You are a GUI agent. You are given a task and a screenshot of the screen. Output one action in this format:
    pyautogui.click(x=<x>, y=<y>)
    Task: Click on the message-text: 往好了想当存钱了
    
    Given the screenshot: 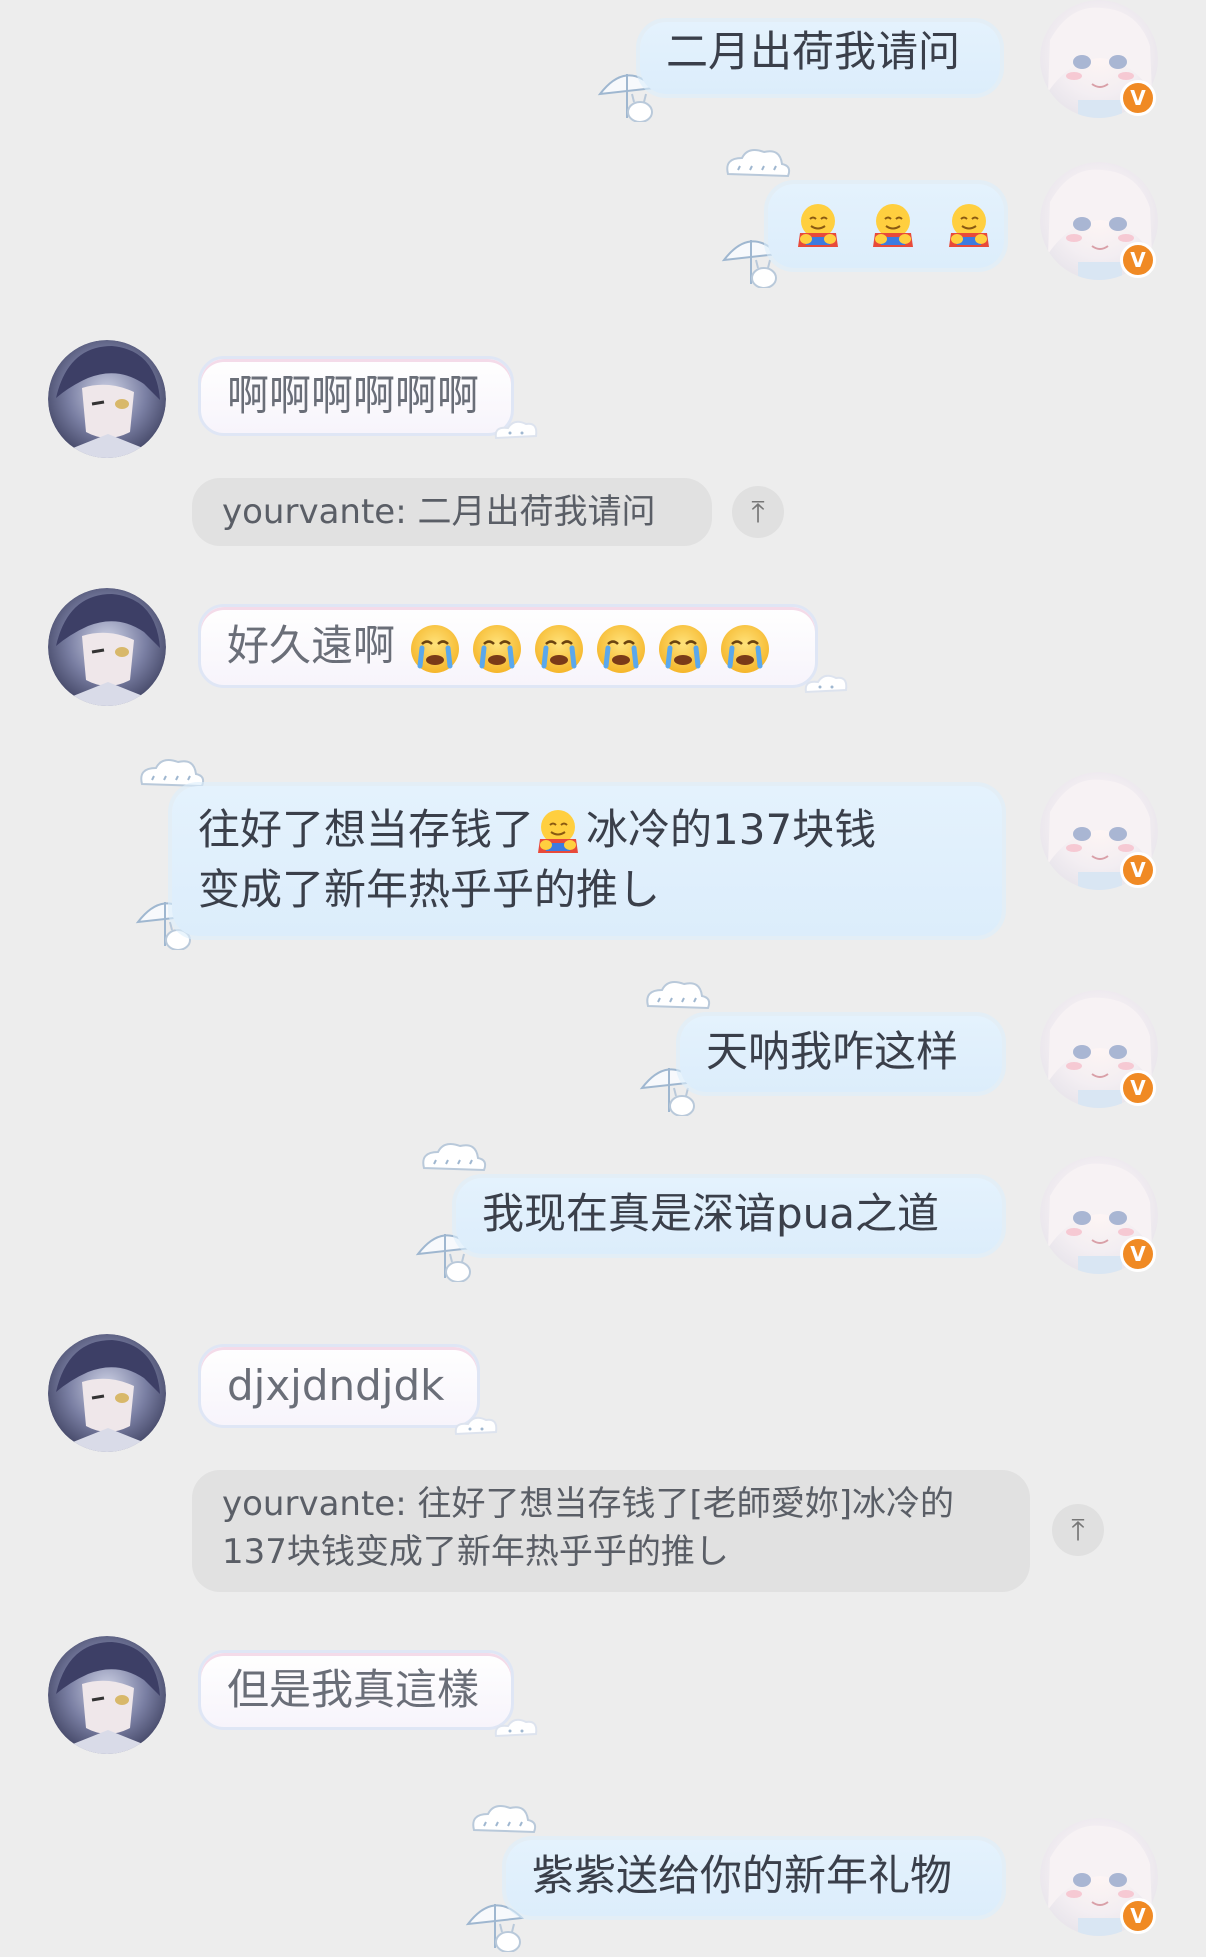 What is the action you would take?
    pyautogui.click(x=366, y=829)
    